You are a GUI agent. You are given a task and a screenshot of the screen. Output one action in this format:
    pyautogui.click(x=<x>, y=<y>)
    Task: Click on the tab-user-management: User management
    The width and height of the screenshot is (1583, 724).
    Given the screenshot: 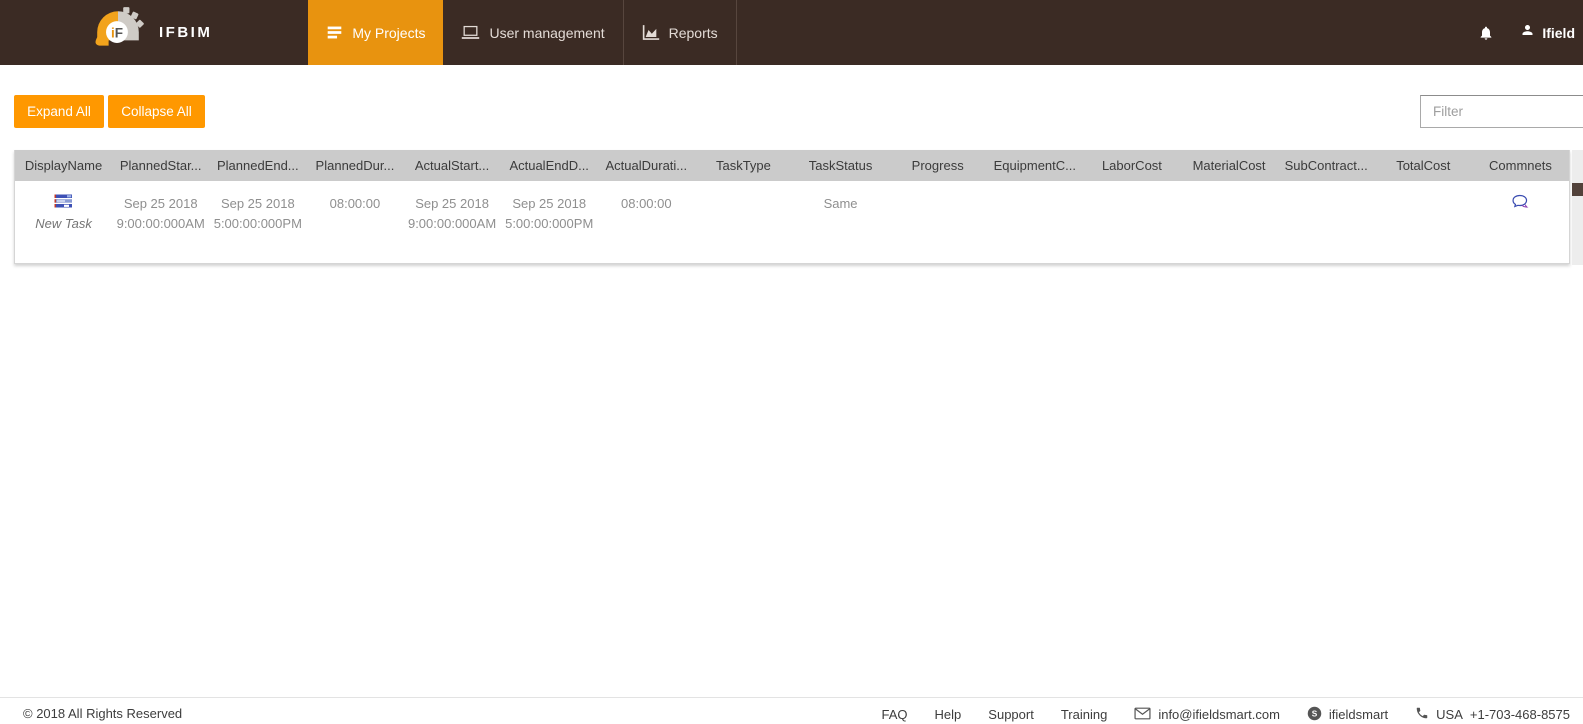 What is the action you would take?
    pyautogui.click(x=532, y=32)
    